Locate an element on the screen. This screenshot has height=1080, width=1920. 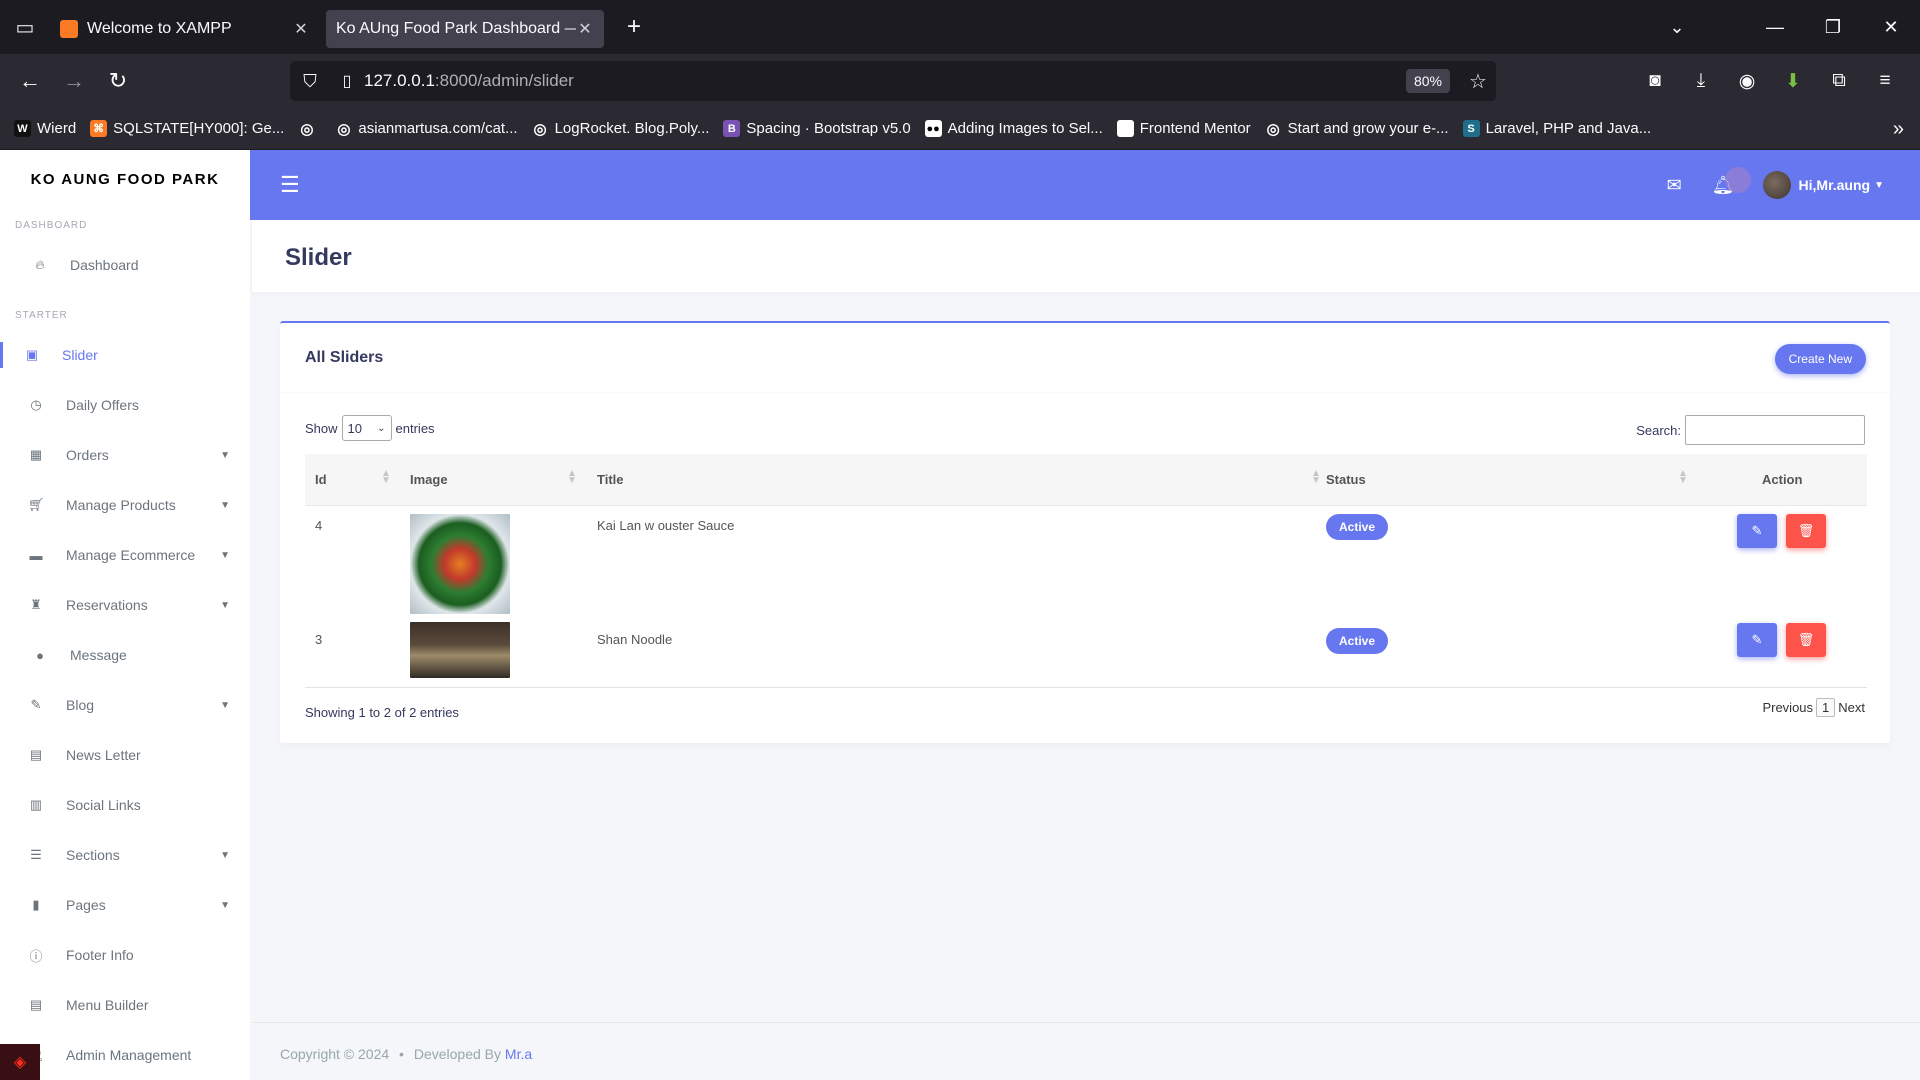
sidebar-item-sections: ☰ Sections ▼ is located at coordinates (125, 855).